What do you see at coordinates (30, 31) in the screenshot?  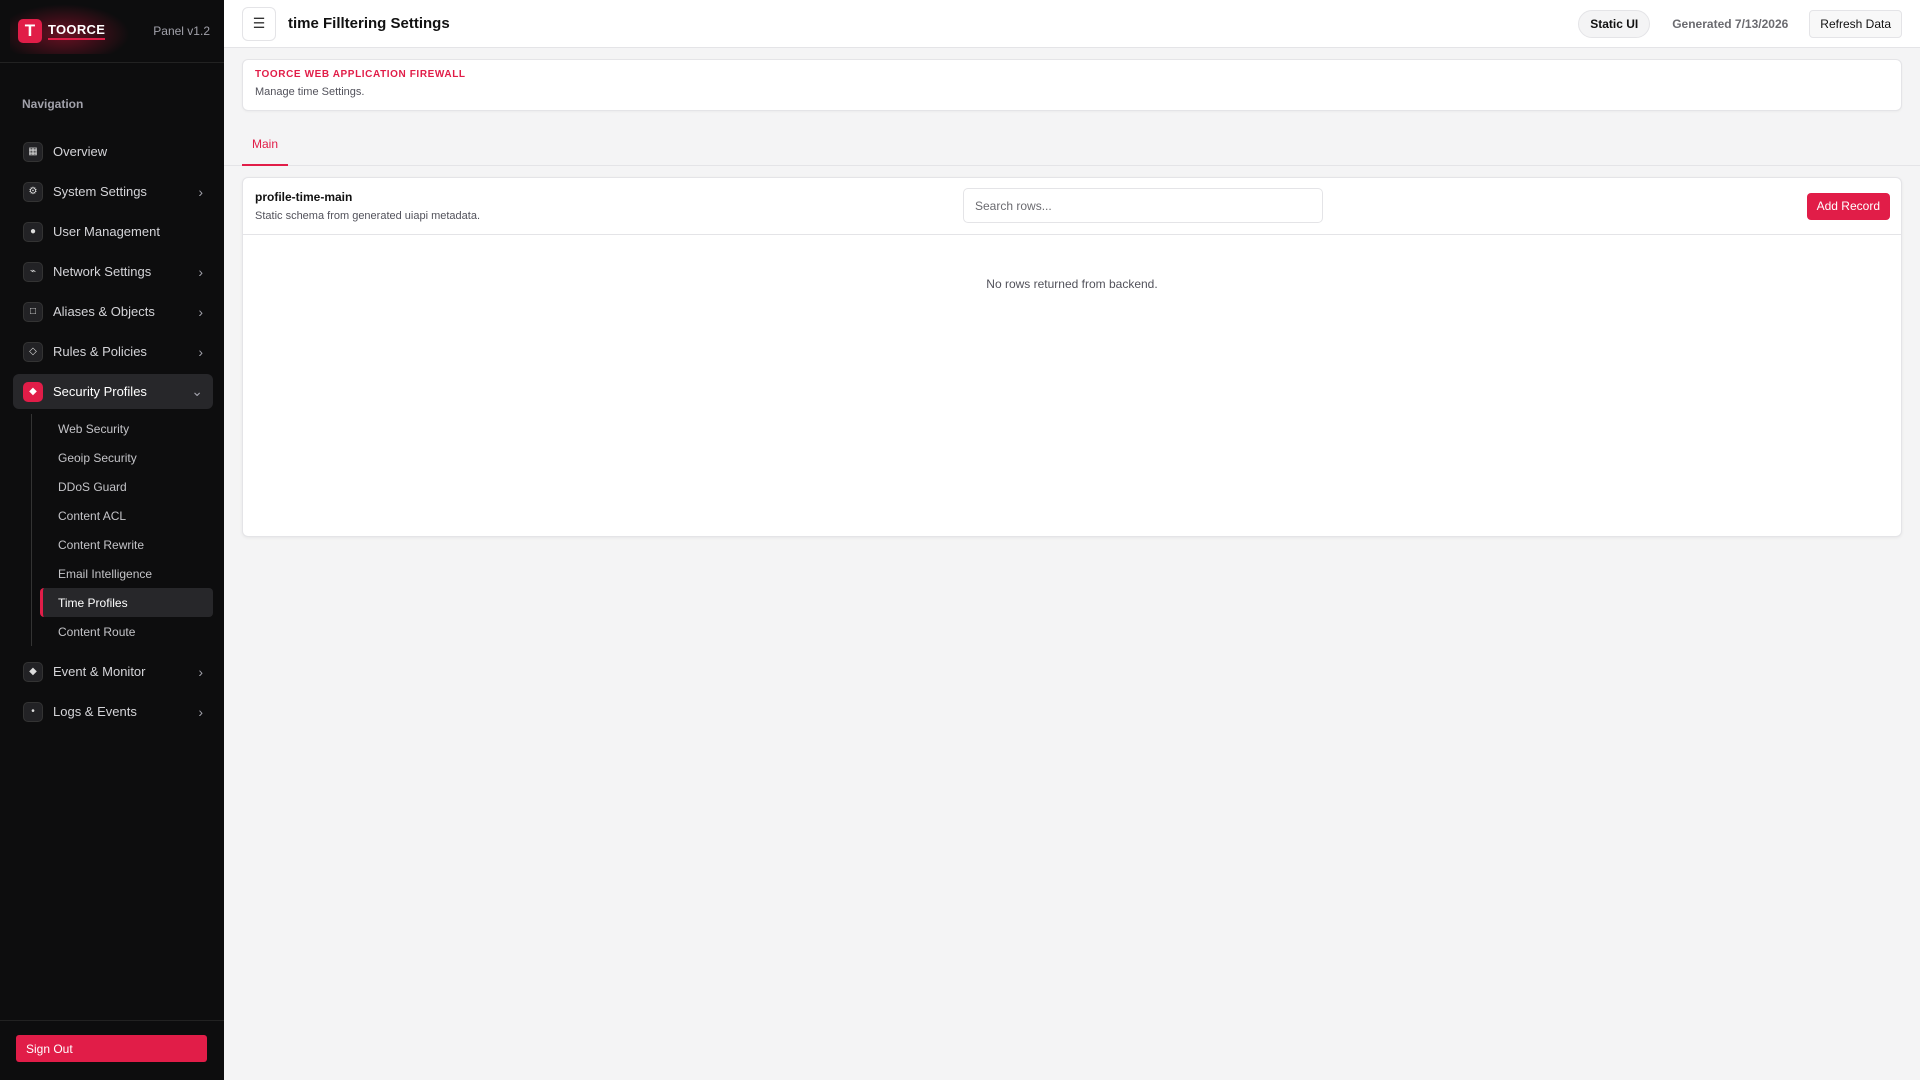 I see `logo-icon: T` at bounding box center [30, 31].